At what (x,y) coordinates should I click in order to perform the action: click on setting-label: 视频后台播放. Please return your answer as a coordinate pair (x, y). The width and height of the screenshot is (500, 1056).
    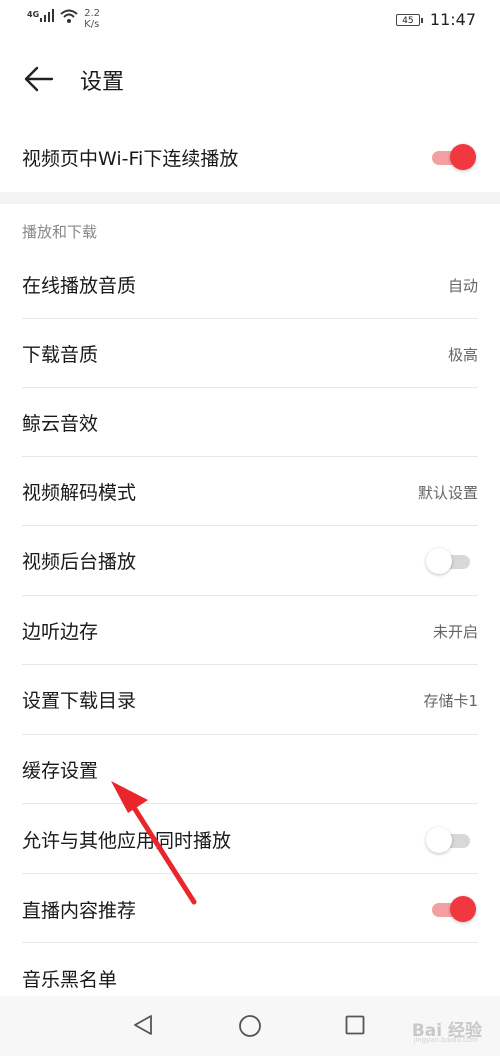
    Looking at the image, I should click on (79, 562).